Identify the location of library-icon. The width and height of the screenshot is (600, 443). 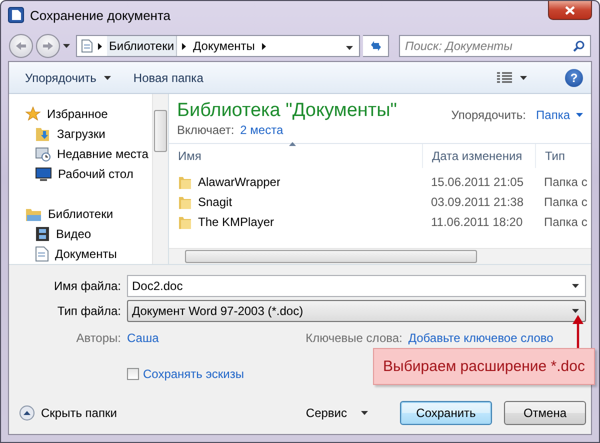
(33, 214).